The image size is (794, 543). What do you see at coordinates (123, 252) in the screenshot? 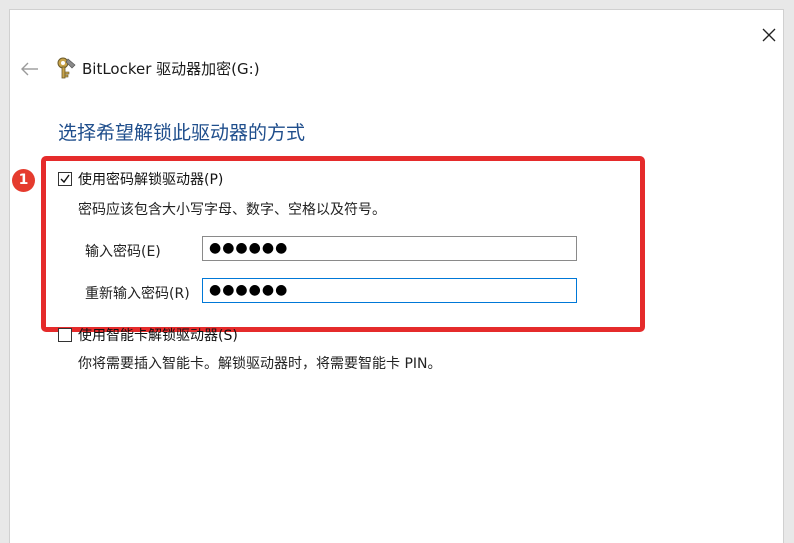
I see `enter-password-label: 输入密码(E)` at bounding box center [123, 252].